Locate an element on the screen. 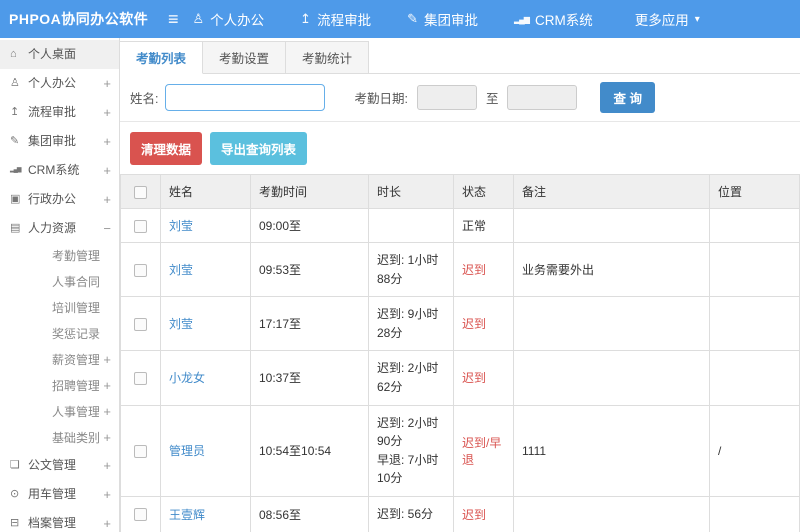  sidebar-item: ✎ 集团审批 + is located at coordinates (59, 141).